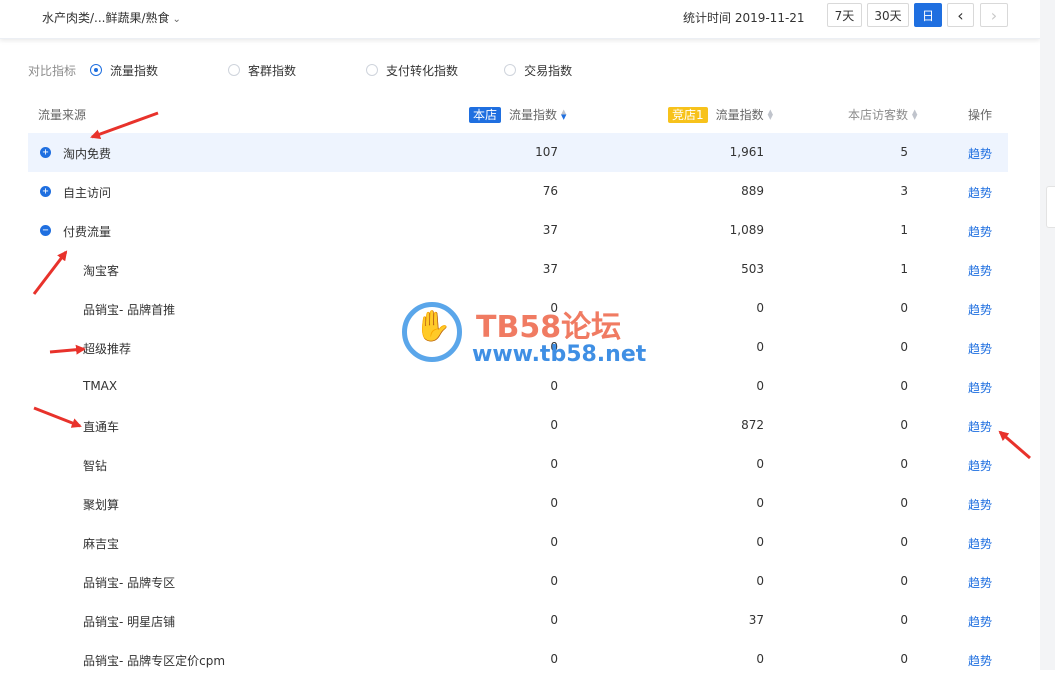 Image resolution: width=1055 pixels, height=679 pixels. What do you see at coordinates (888, 15) in the screenshot?
I see `range-30d-button: 30天` at bounding box center [888, 15].